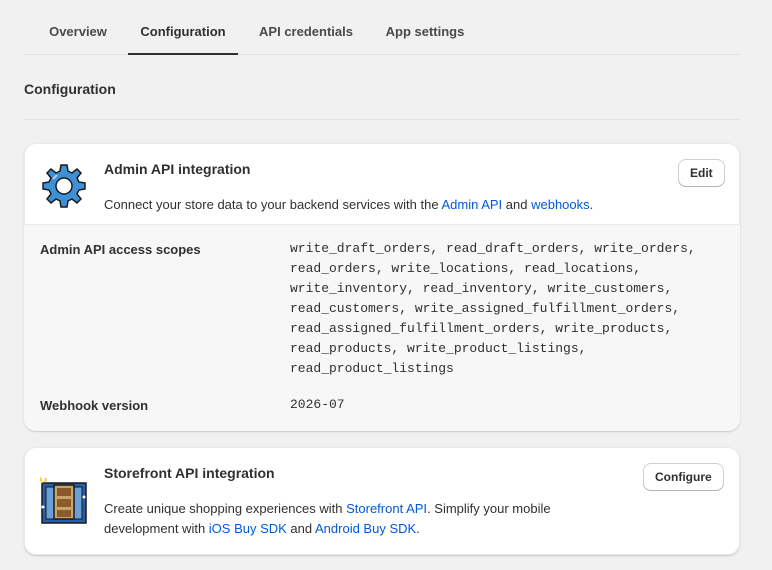 The width and height of the screenshot is (772, 570). What do you see at coordinates (156, 528) in the screenshot?
I see `storefront-desc2-prefix: development with` at bounding box center [156, 528].